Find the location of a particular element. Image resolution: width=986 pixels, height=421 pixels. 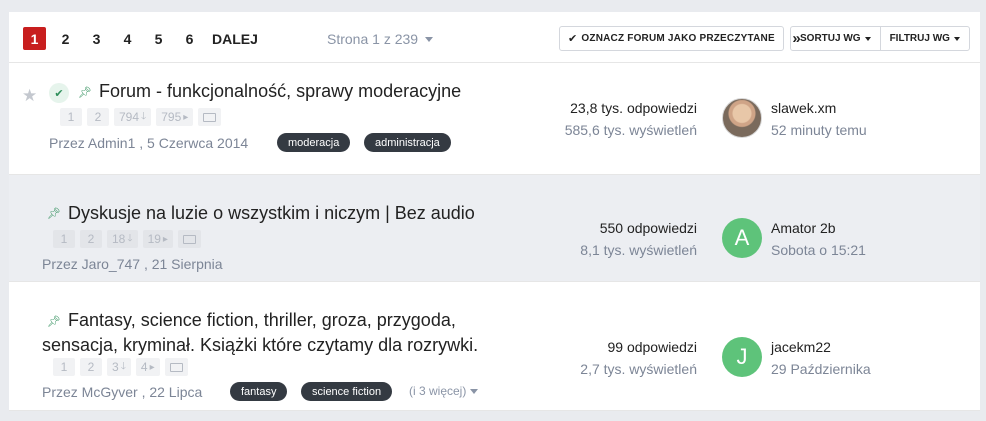

last-poster-name: jacekm22 is located at coordinates (821, 347).